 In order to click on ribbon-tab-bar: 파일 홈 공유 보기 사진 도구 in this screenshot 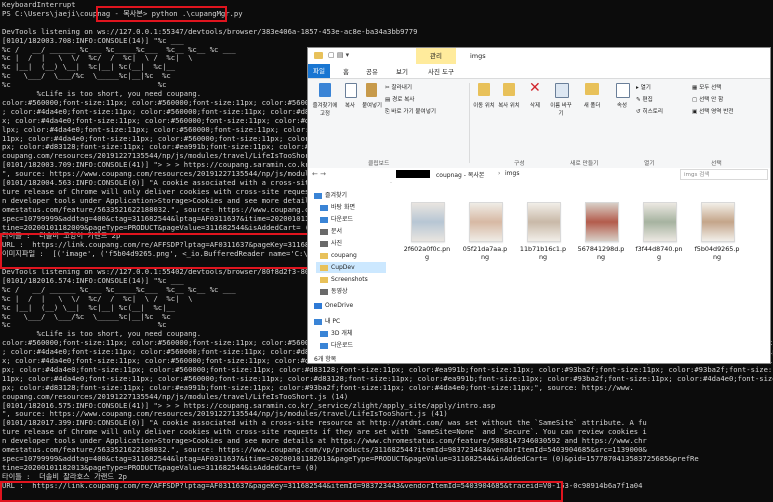, I will do `click(539, 71)`.